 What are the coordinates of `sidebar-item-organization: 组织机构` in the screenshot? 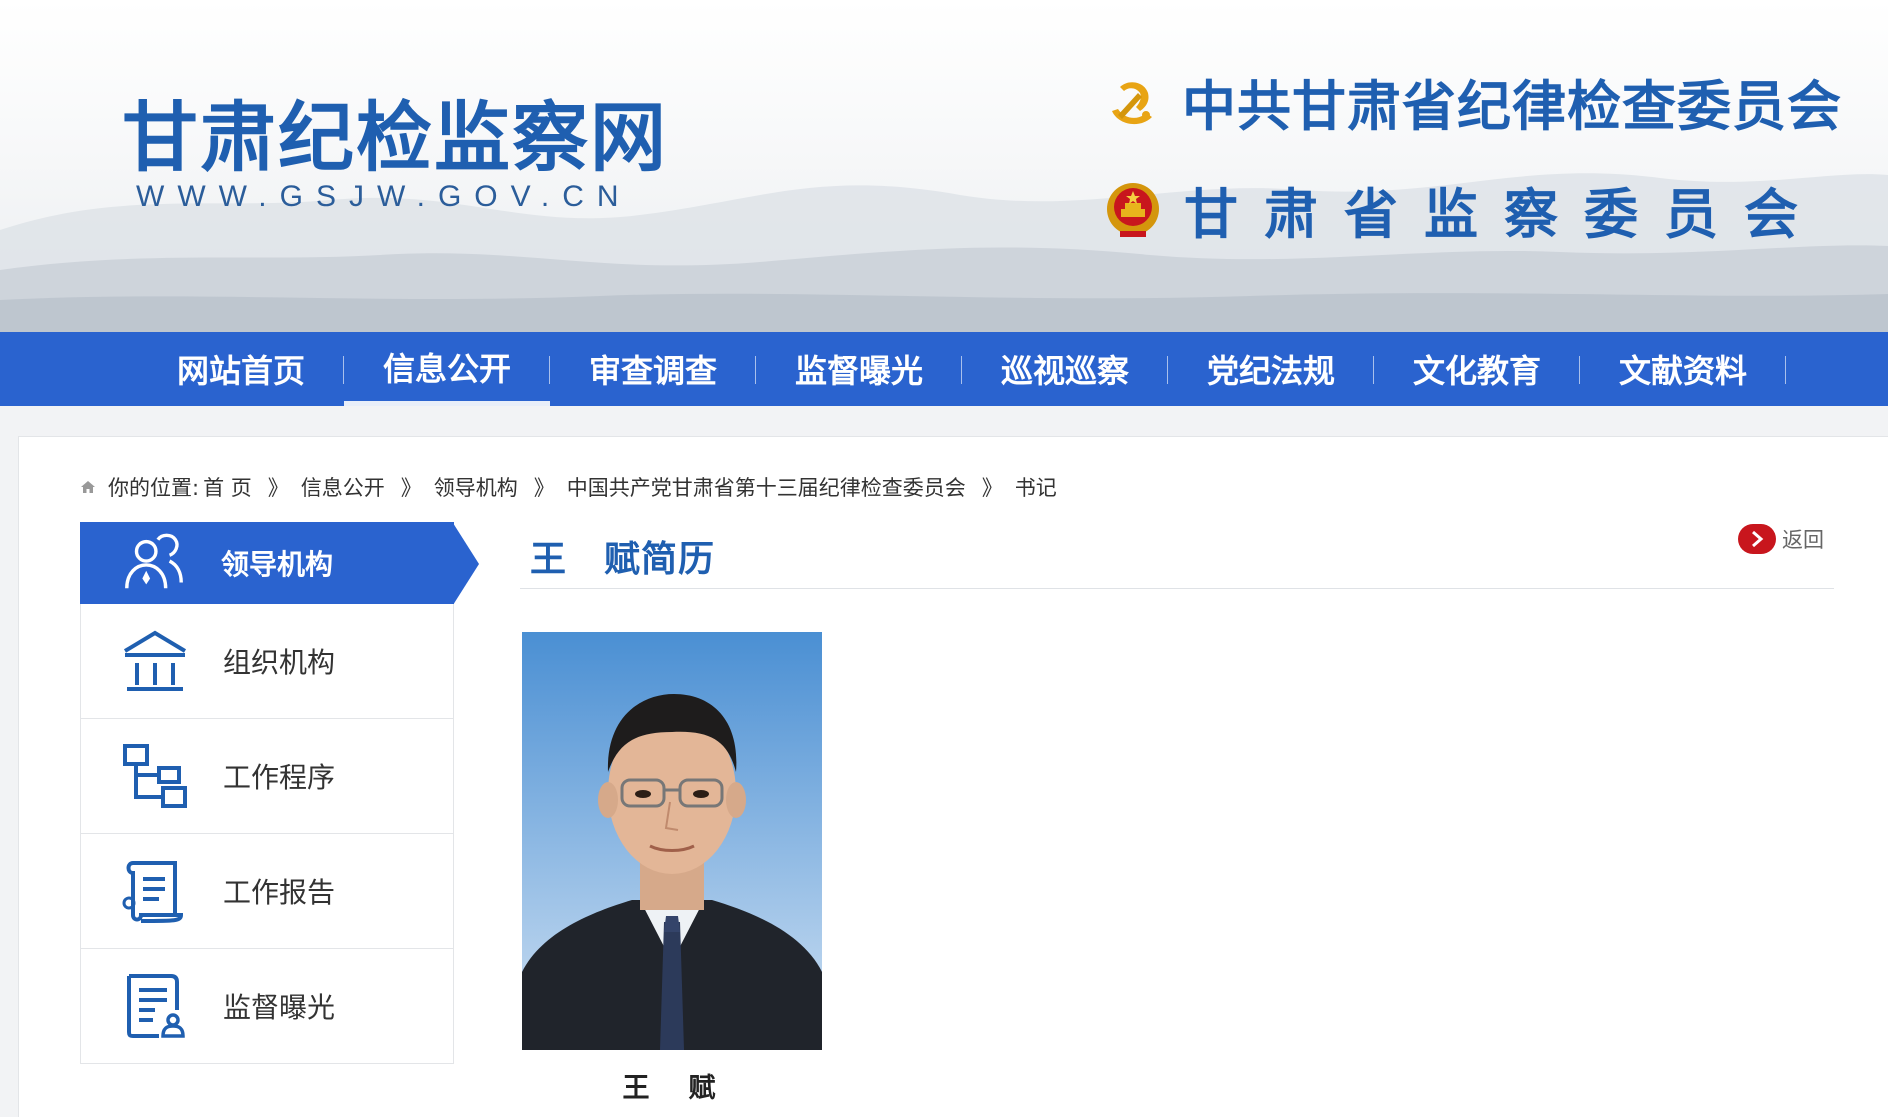 It's located at (267, 661).